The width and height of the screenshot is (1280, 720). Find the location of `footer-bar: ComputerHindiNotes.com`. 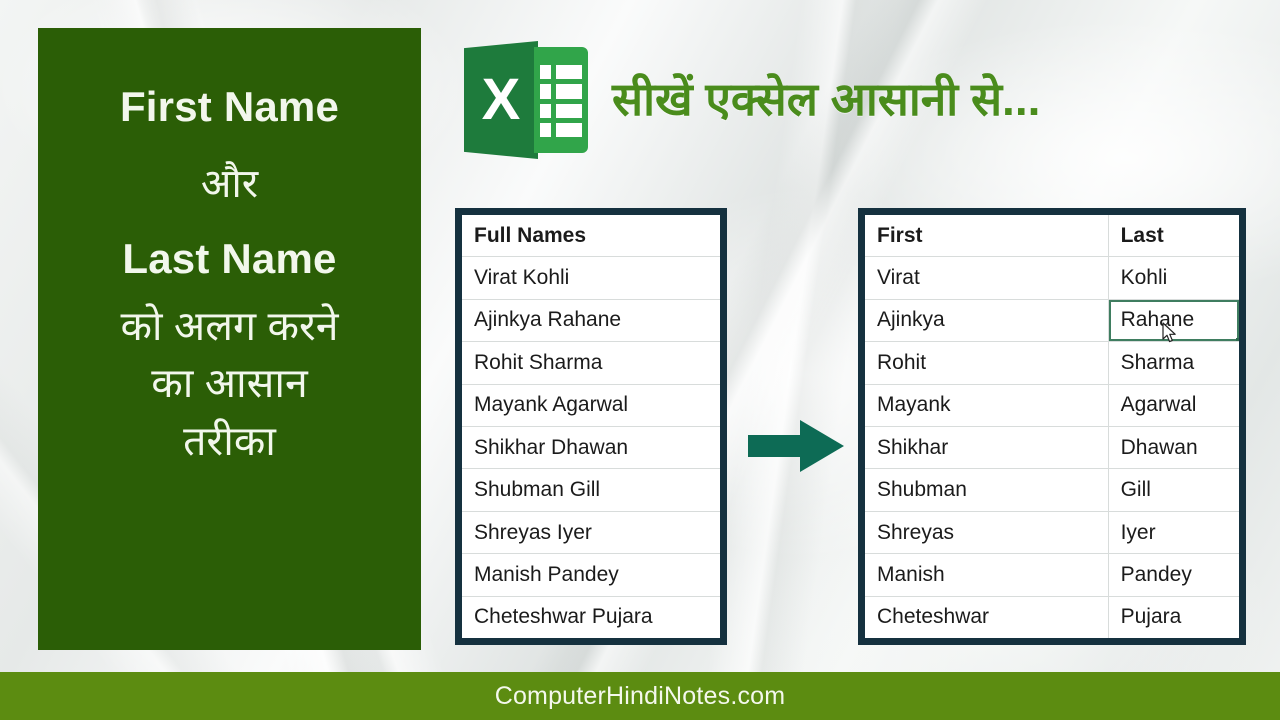

footer-bar: ComputerHindiNotes.com is located at coordinates (640, 696).